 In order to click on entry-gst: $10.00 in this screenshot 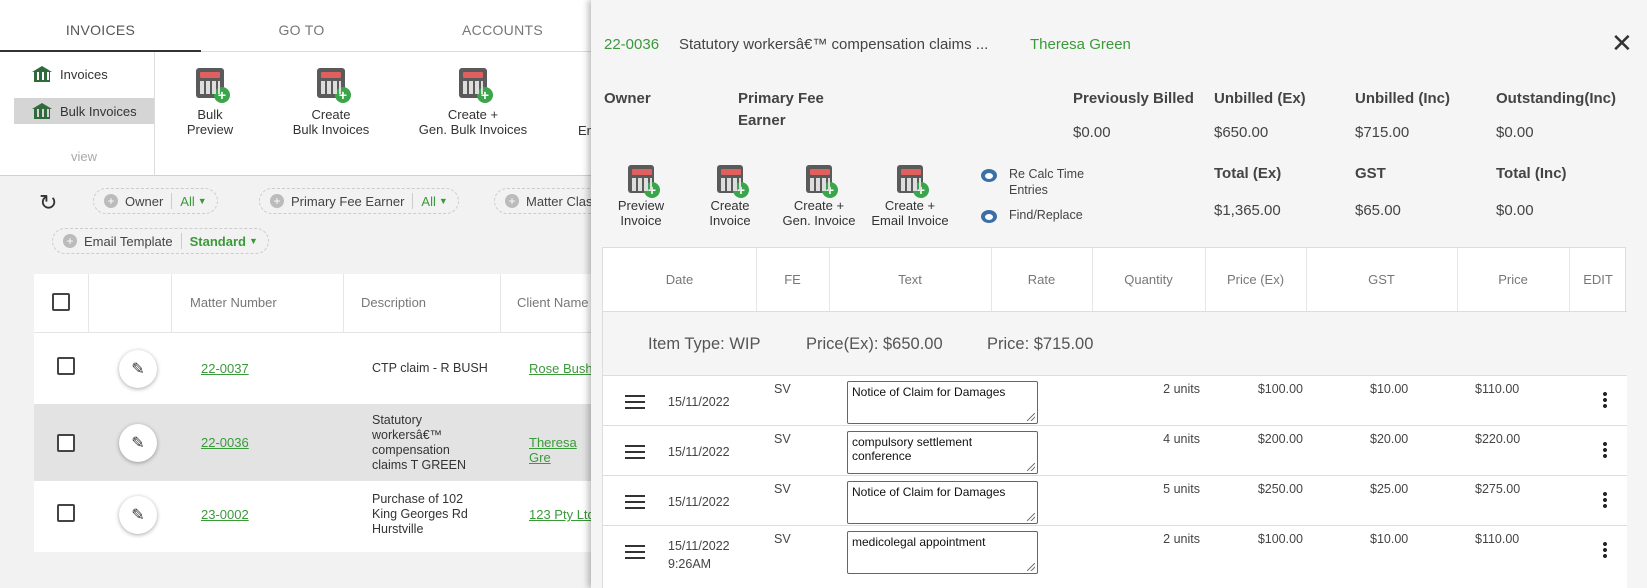, I will do `click(1389, 389)`.